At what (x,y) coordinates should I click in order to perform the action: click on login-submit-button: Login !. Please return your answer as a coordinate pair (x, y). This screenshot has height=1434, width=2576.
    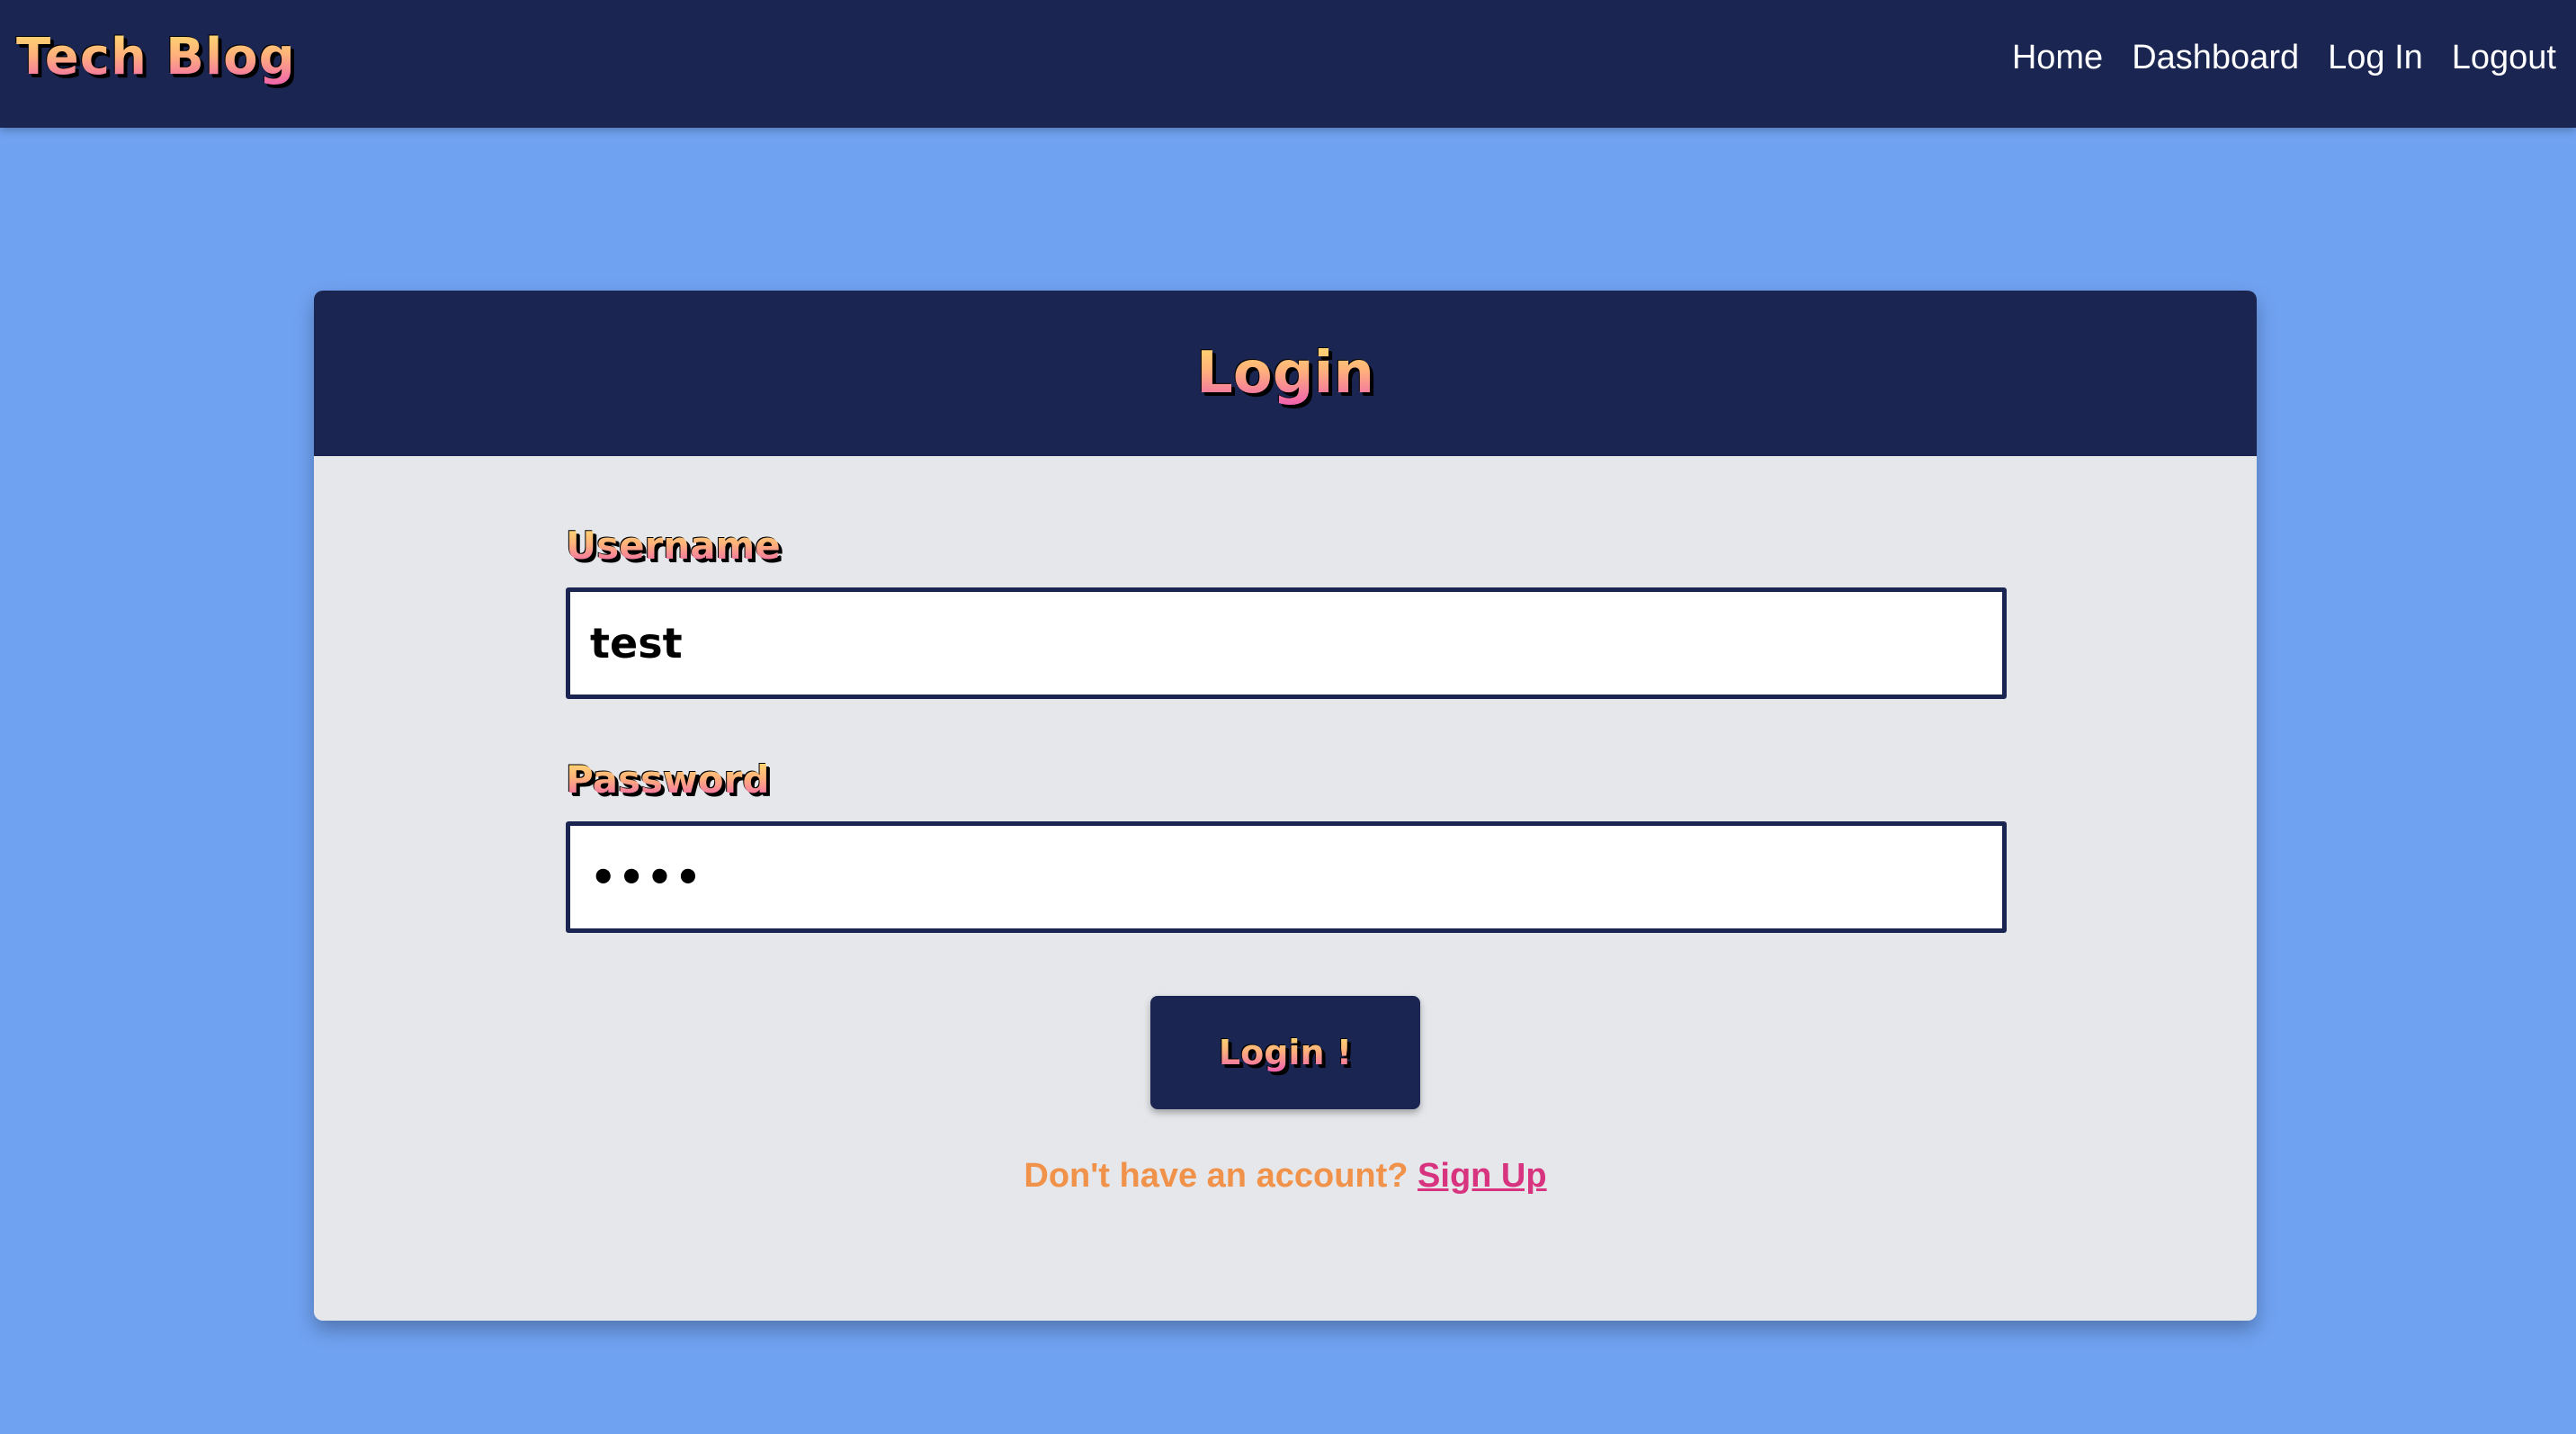
    Looking at the image, I should click on (1285, 1052).